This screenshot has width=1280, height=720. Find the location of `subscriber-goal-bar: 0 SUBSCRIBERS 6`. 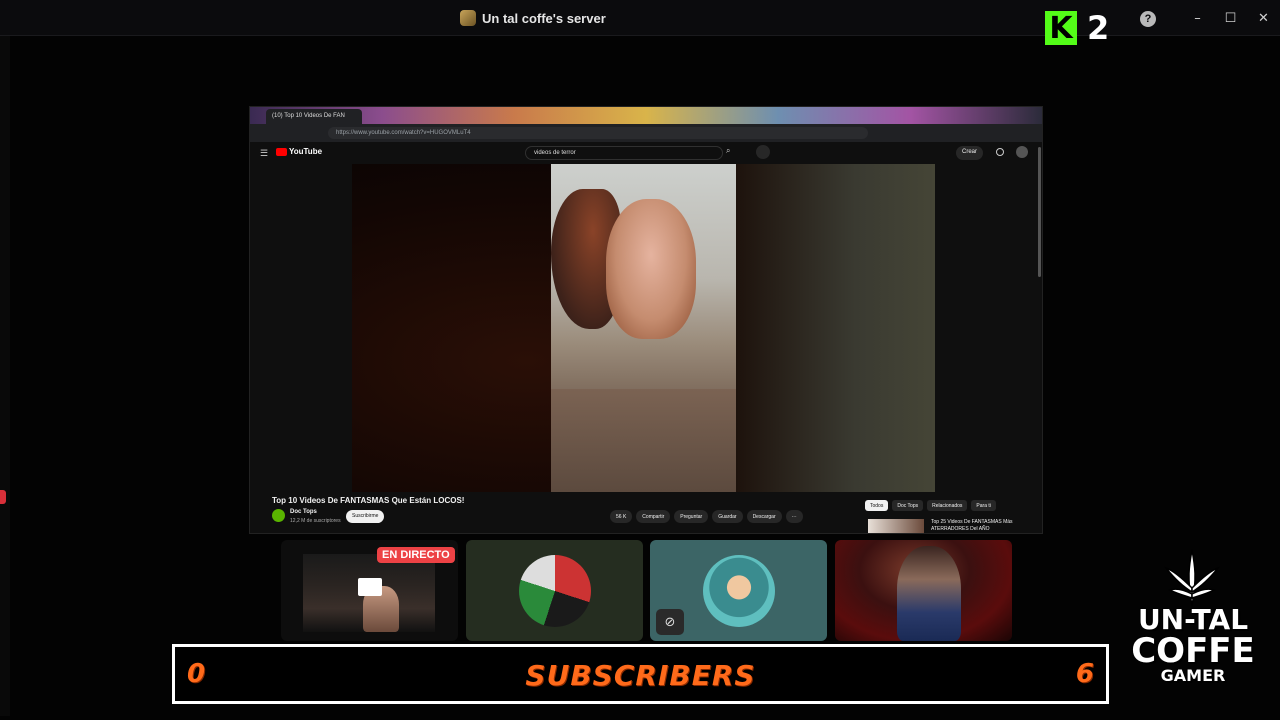

subscriber-goal-bar: 0 SUBSCRIBERS 6 is located at coordinates (640, 674).